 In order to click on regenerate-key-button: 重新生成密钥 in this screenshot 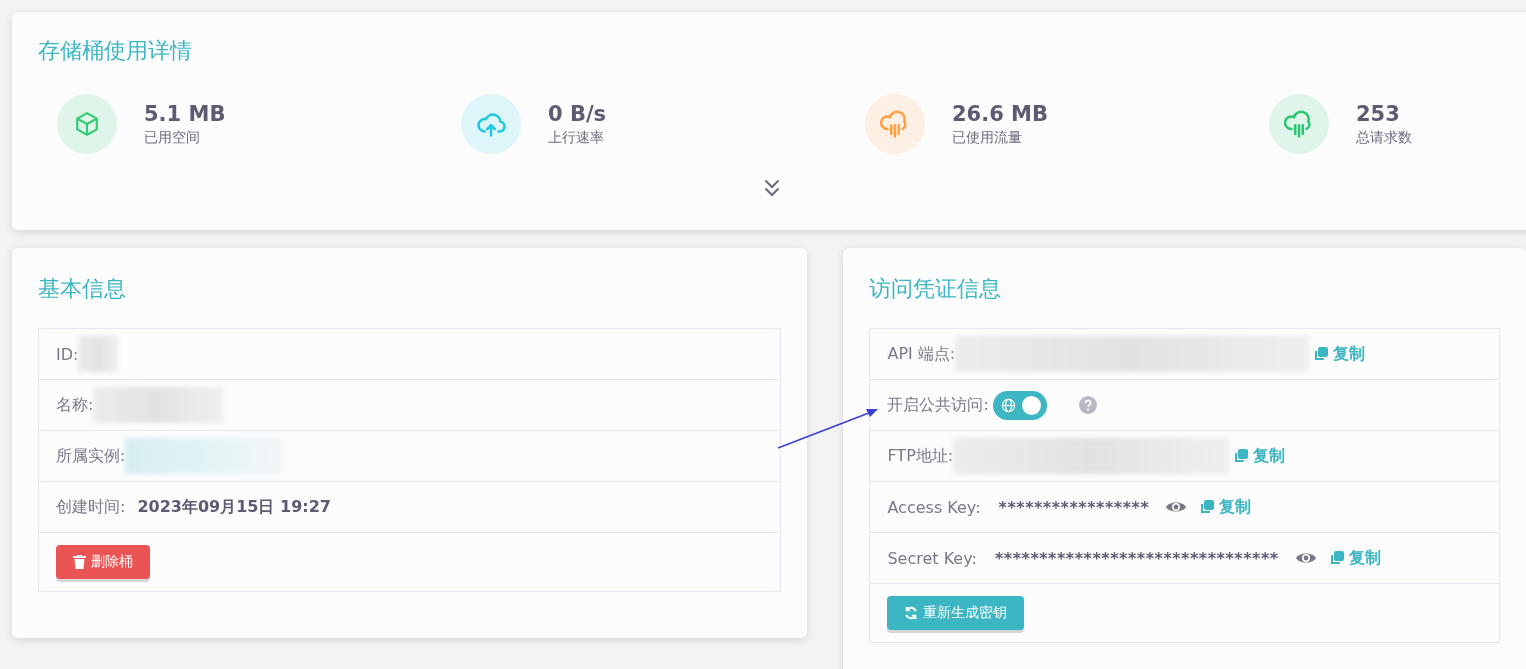, I will do `click(956, 613)`.